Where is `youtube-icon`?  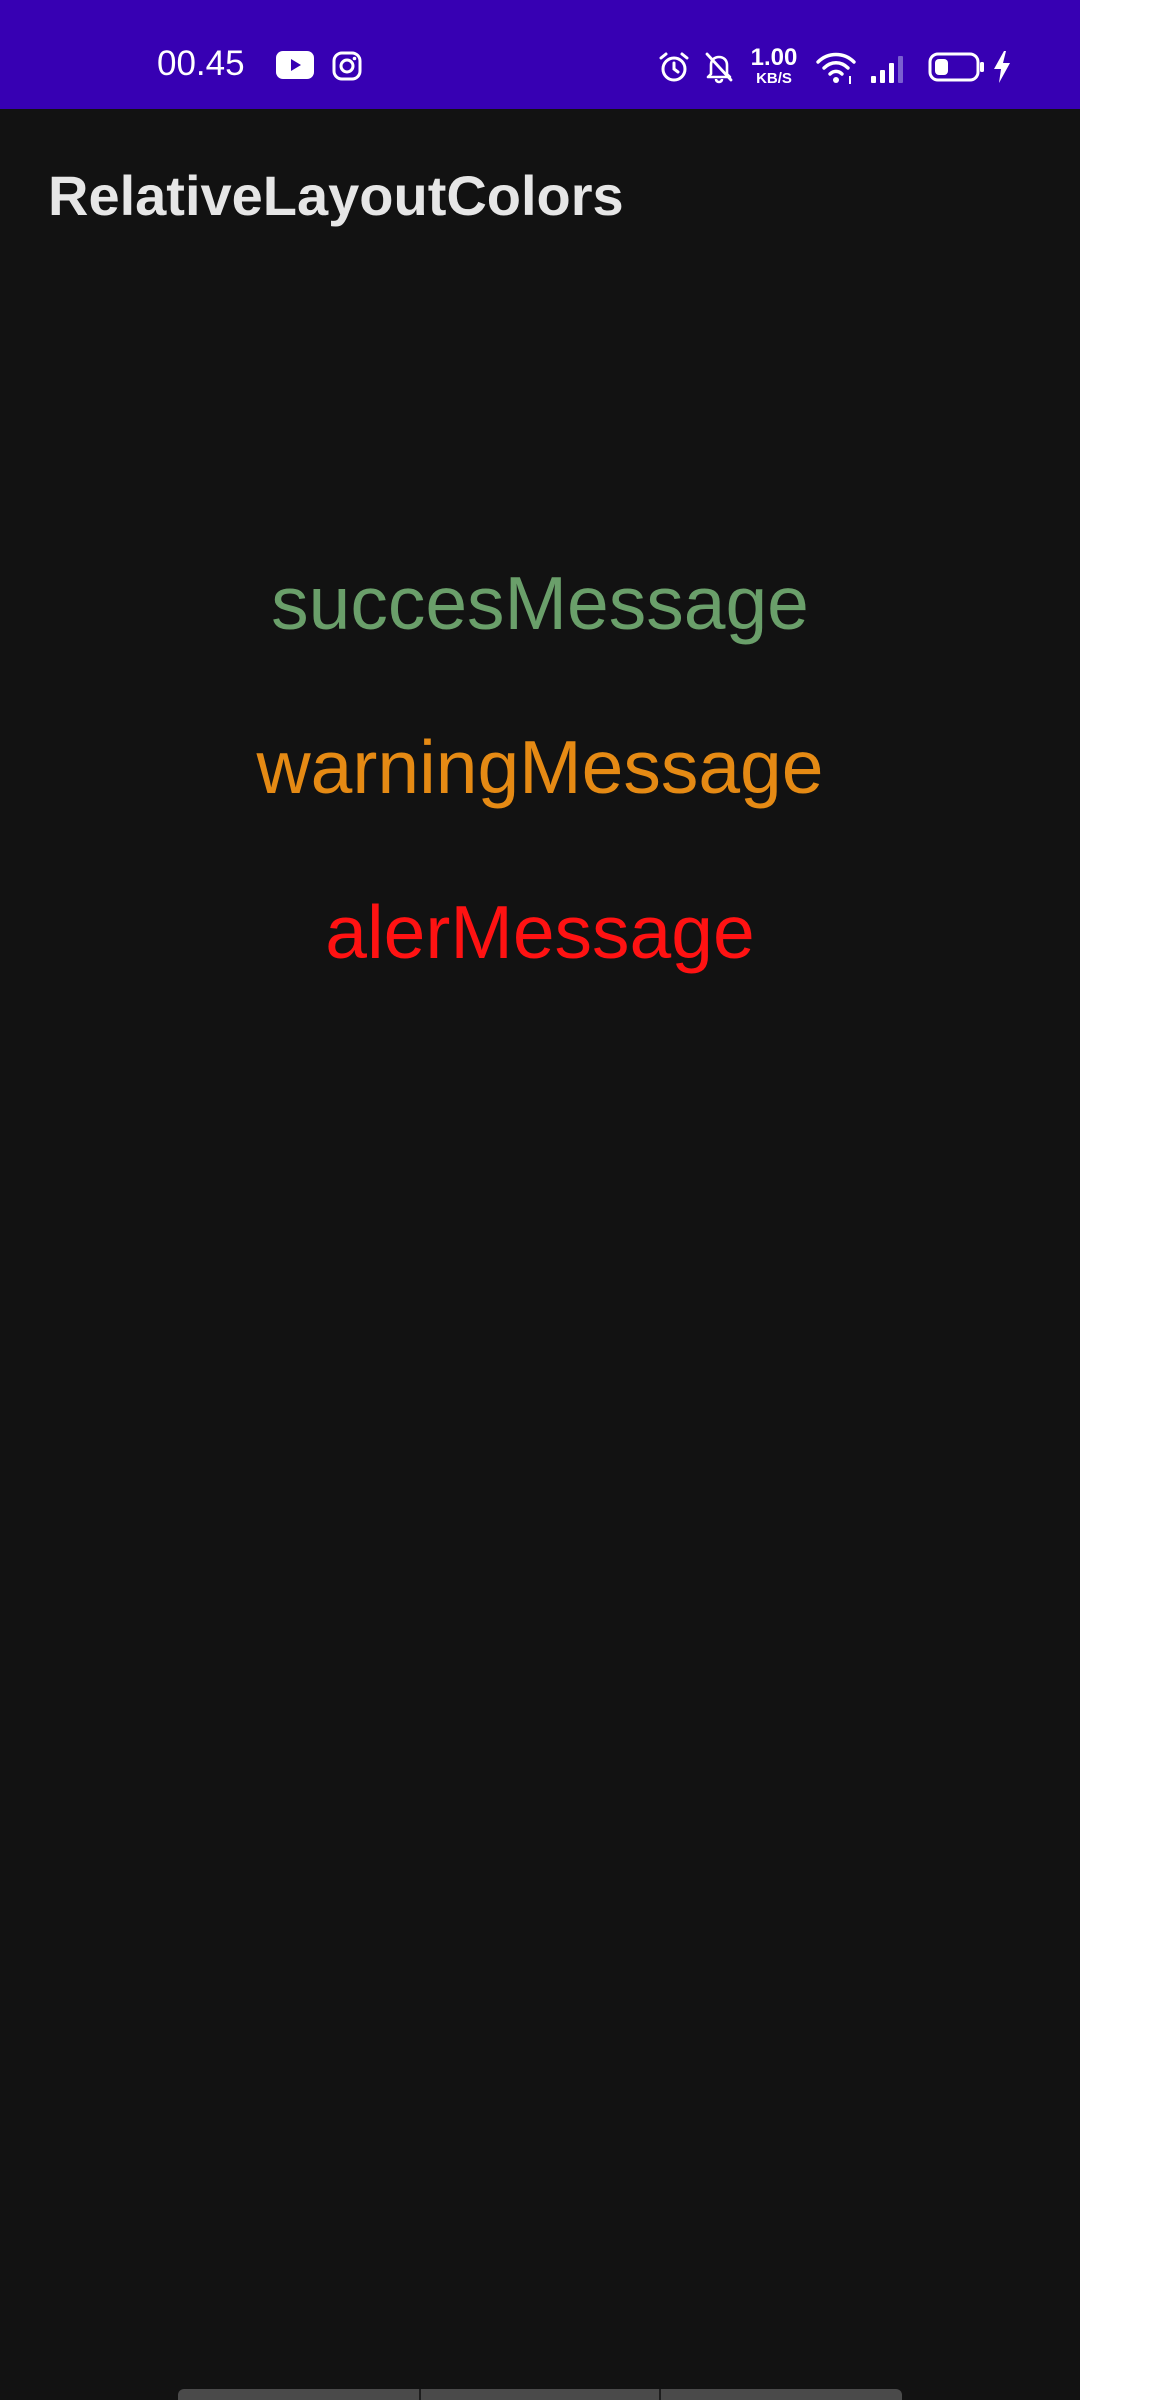 youtube-icon is located at coordinates (295, 65).